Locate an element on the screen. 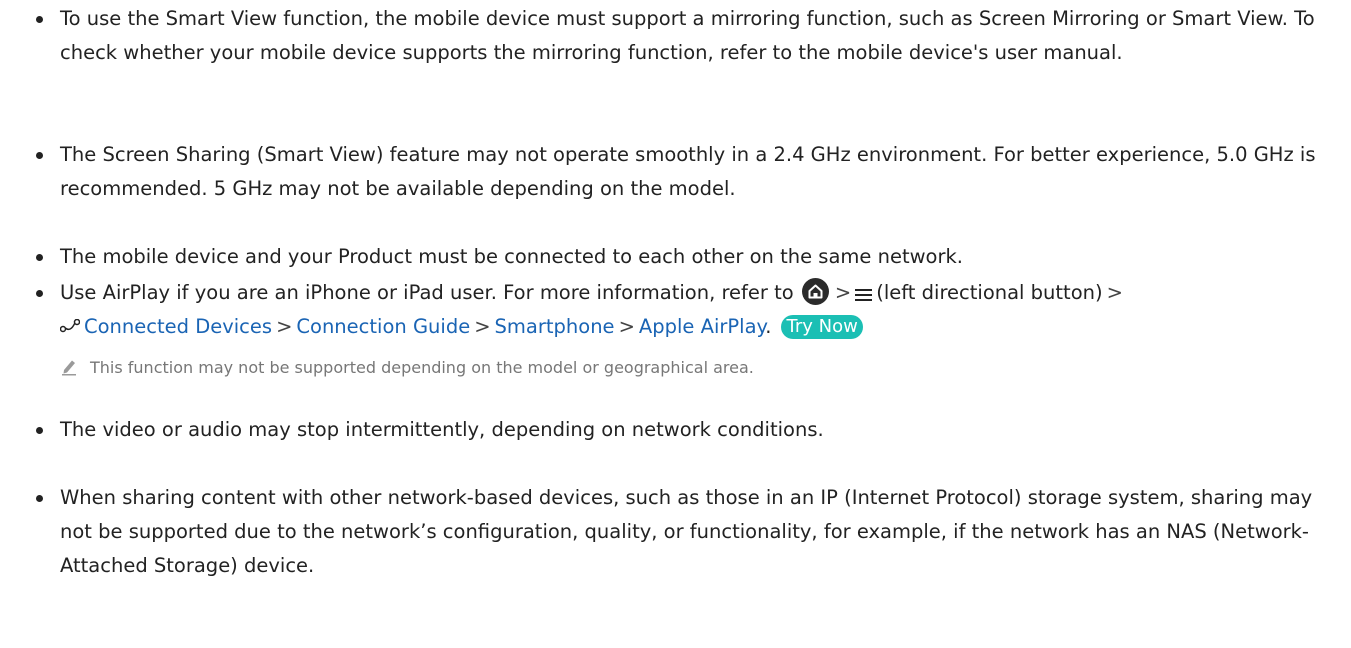 The image size is (1351, 648). link-connected-devices: Connected Devices is located at coordinates (178, 326).